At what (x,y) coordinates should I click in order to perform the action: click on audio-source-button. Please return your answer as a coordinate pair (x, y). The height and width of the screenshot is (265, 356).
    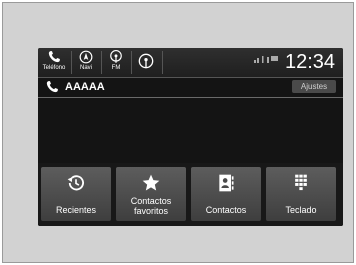
    Looking at the image, I should click on (146, 62).